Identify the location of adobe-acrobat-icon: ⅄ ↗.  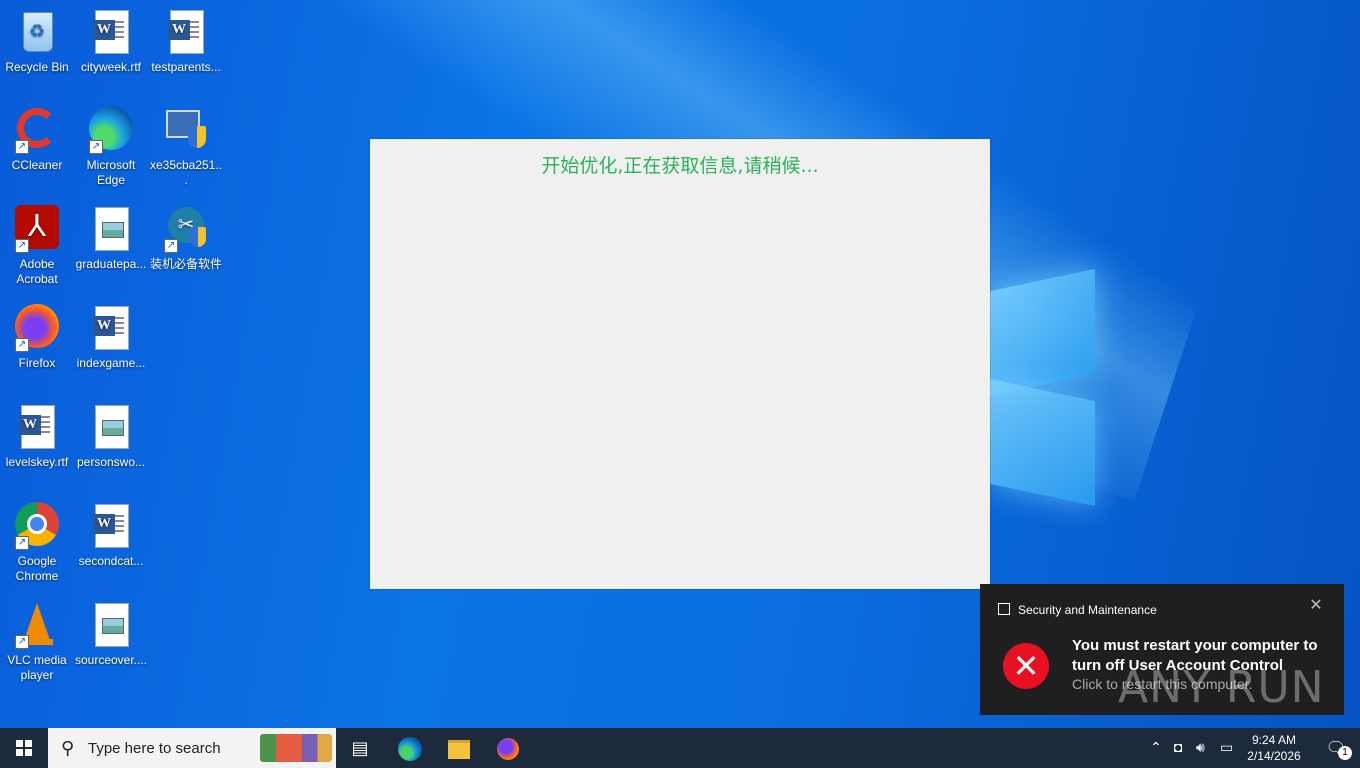
(37, 229).